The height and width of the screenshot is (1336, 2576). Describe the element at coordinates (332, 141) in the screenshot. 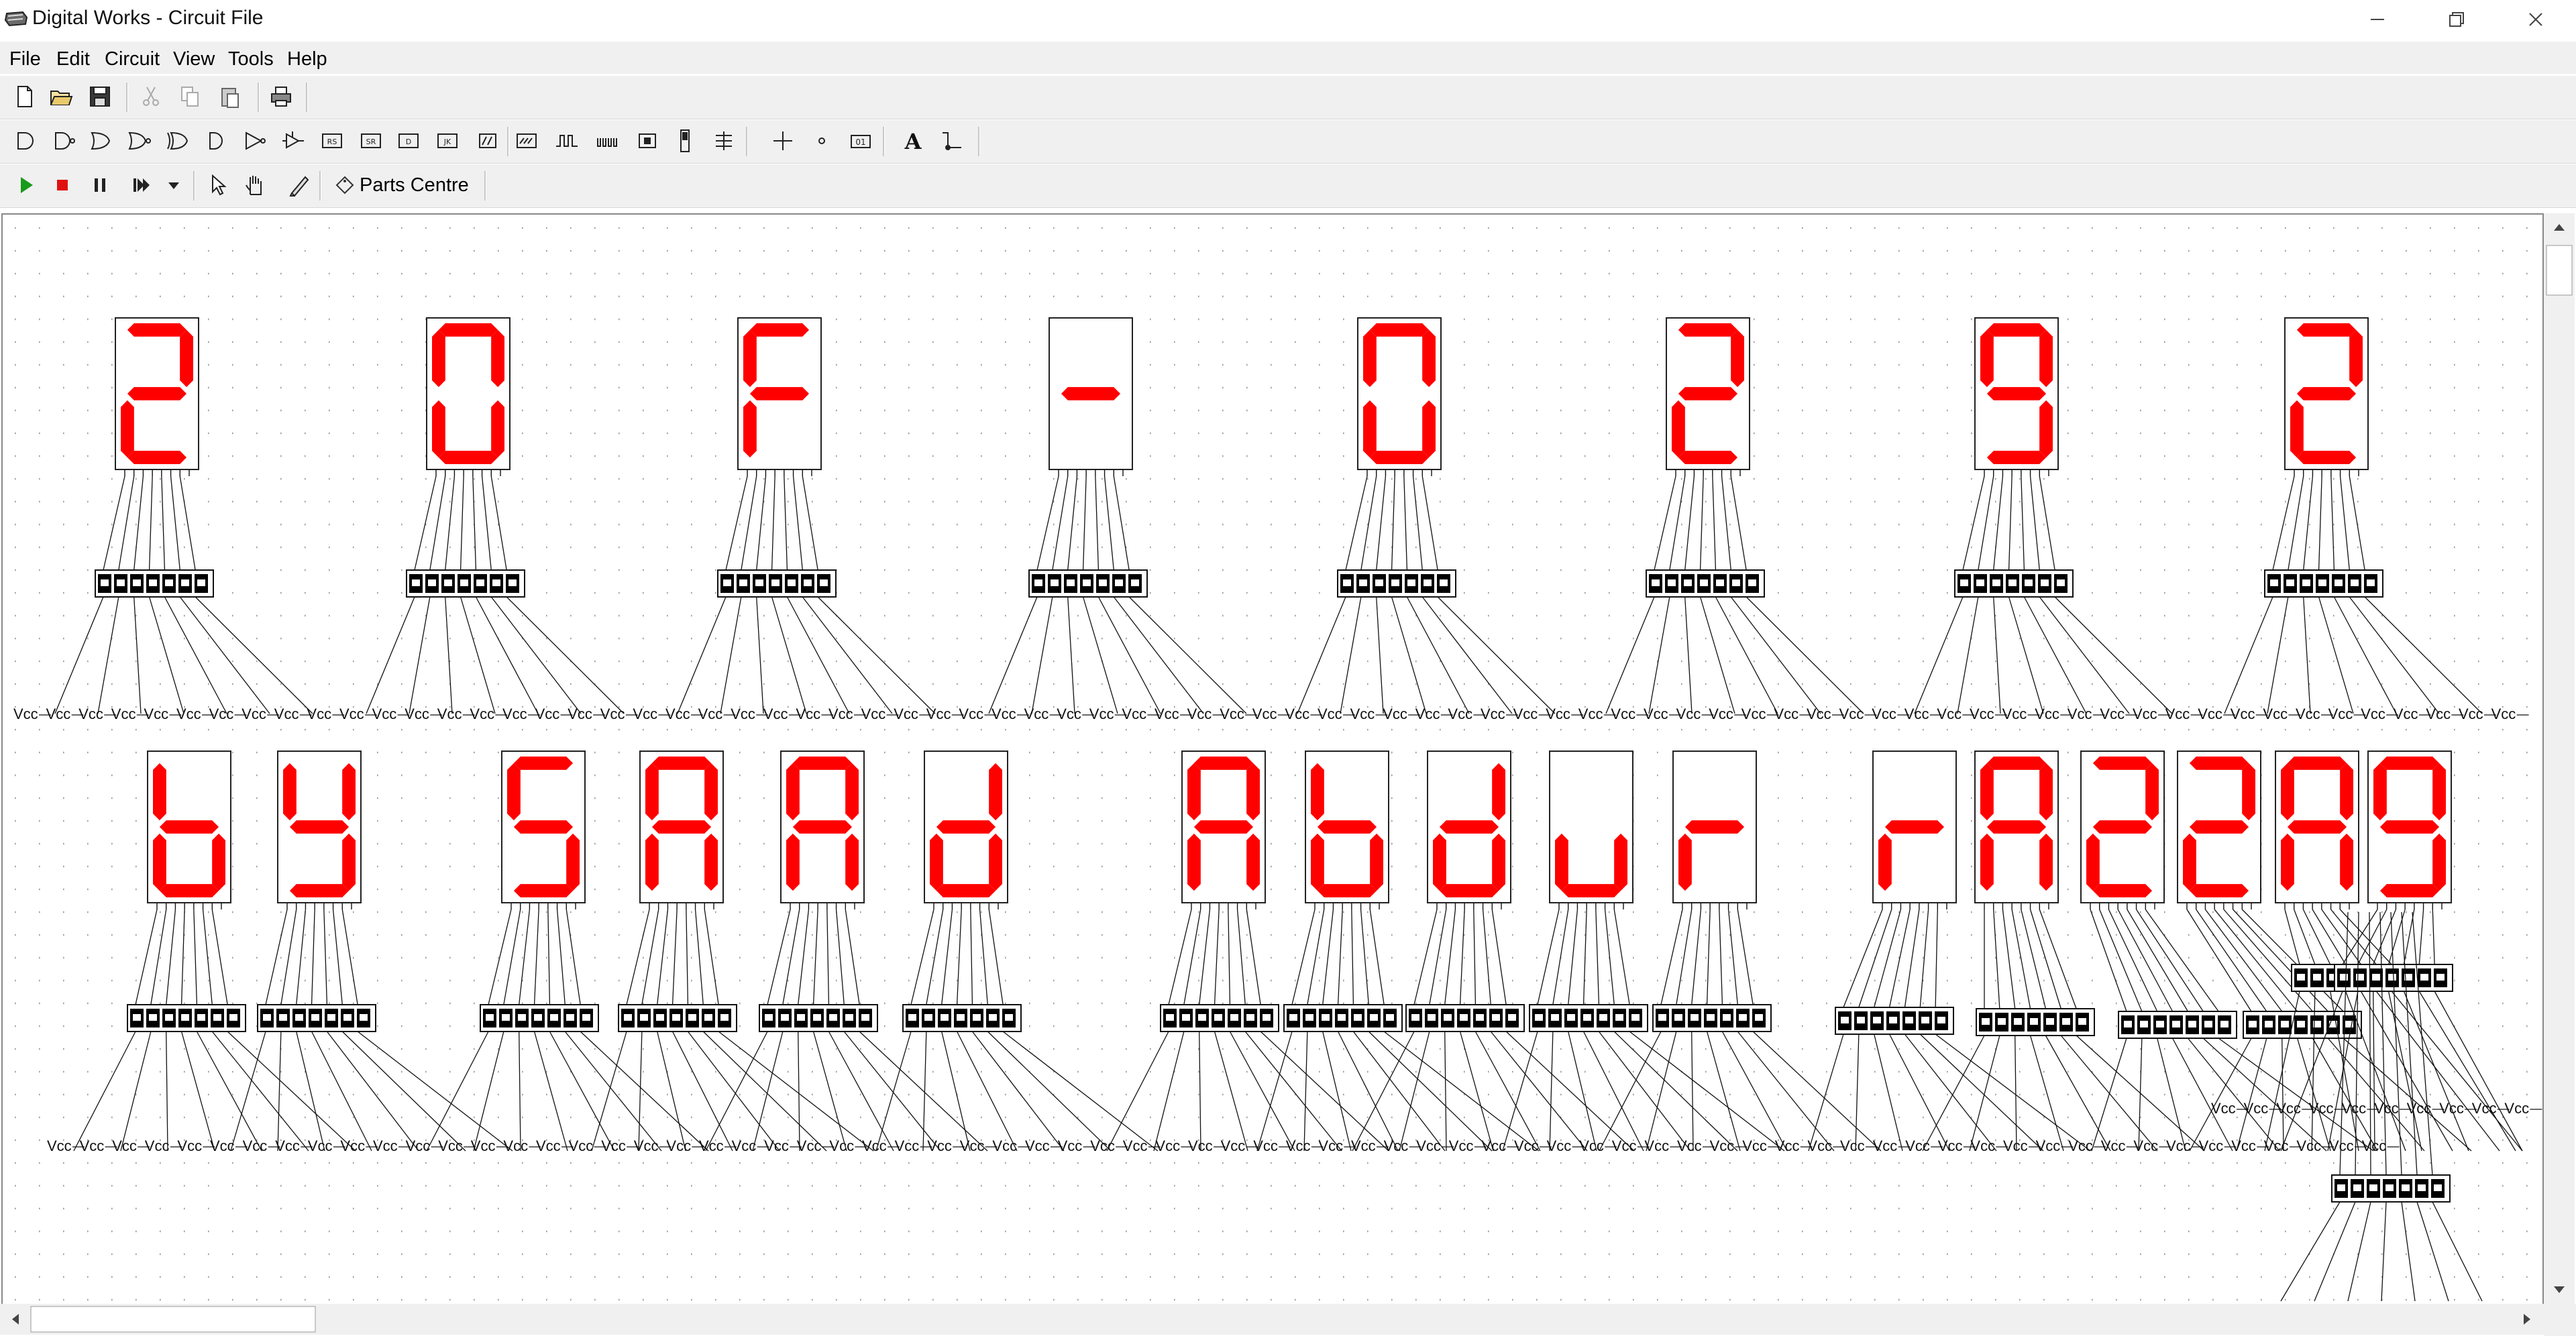

I see `rs-flipflop-button: RS` at that location.